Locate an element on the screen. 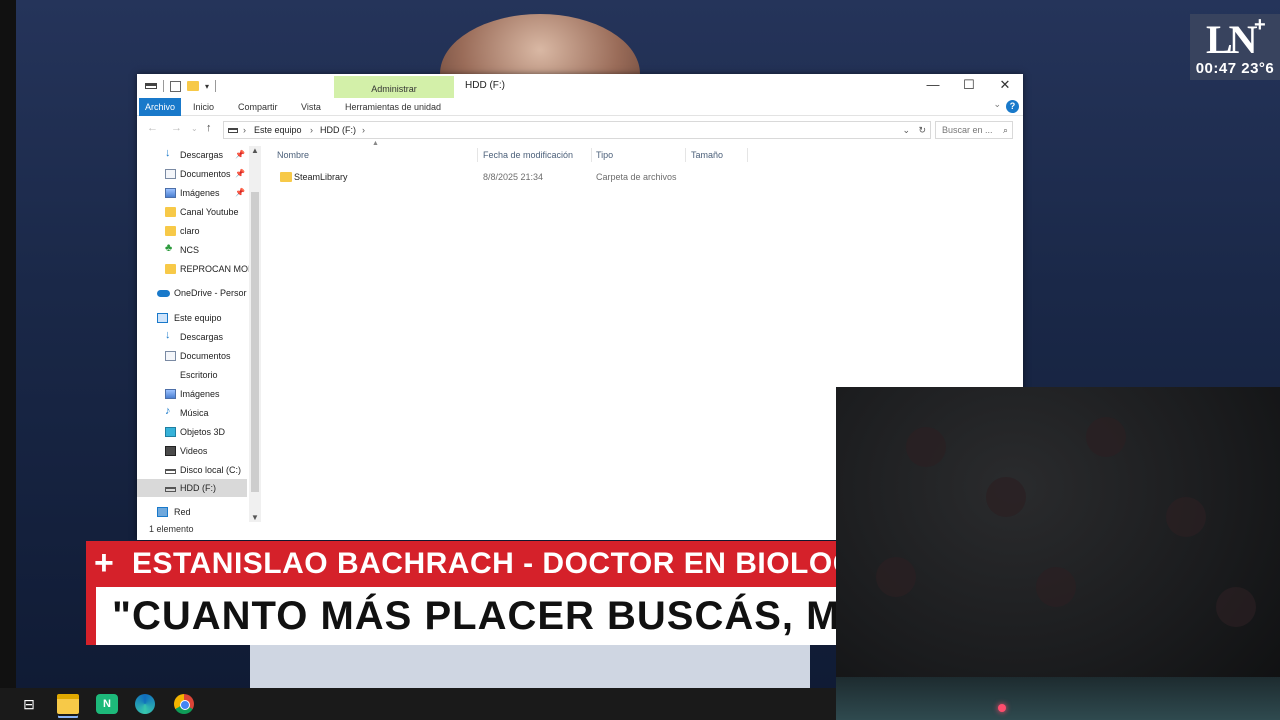 The width and height of the screenshot is (1280, 720). nav-item-descargas: ↓ Descargas 📌 is located at coordinates (193, 155).